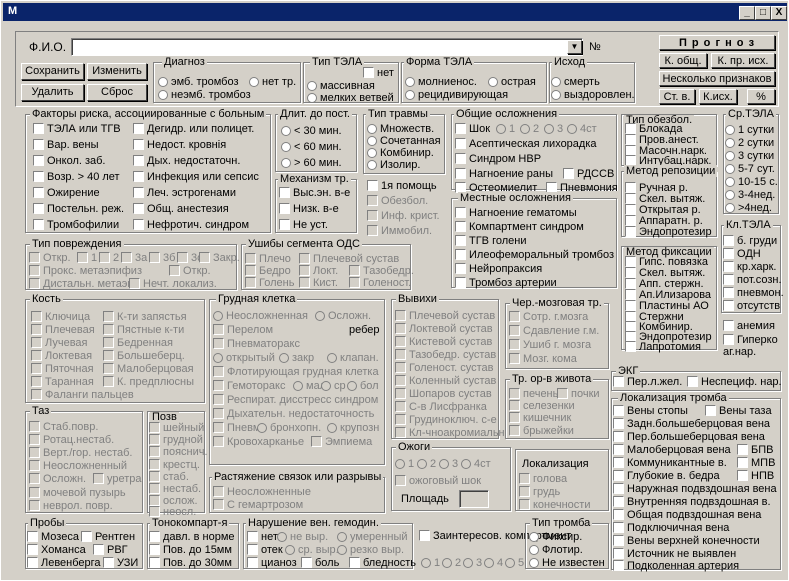  Describe the element at coordinates (593, 95) in the screenshot. I see `outcome-recovery: выздоровлен.` at that location.